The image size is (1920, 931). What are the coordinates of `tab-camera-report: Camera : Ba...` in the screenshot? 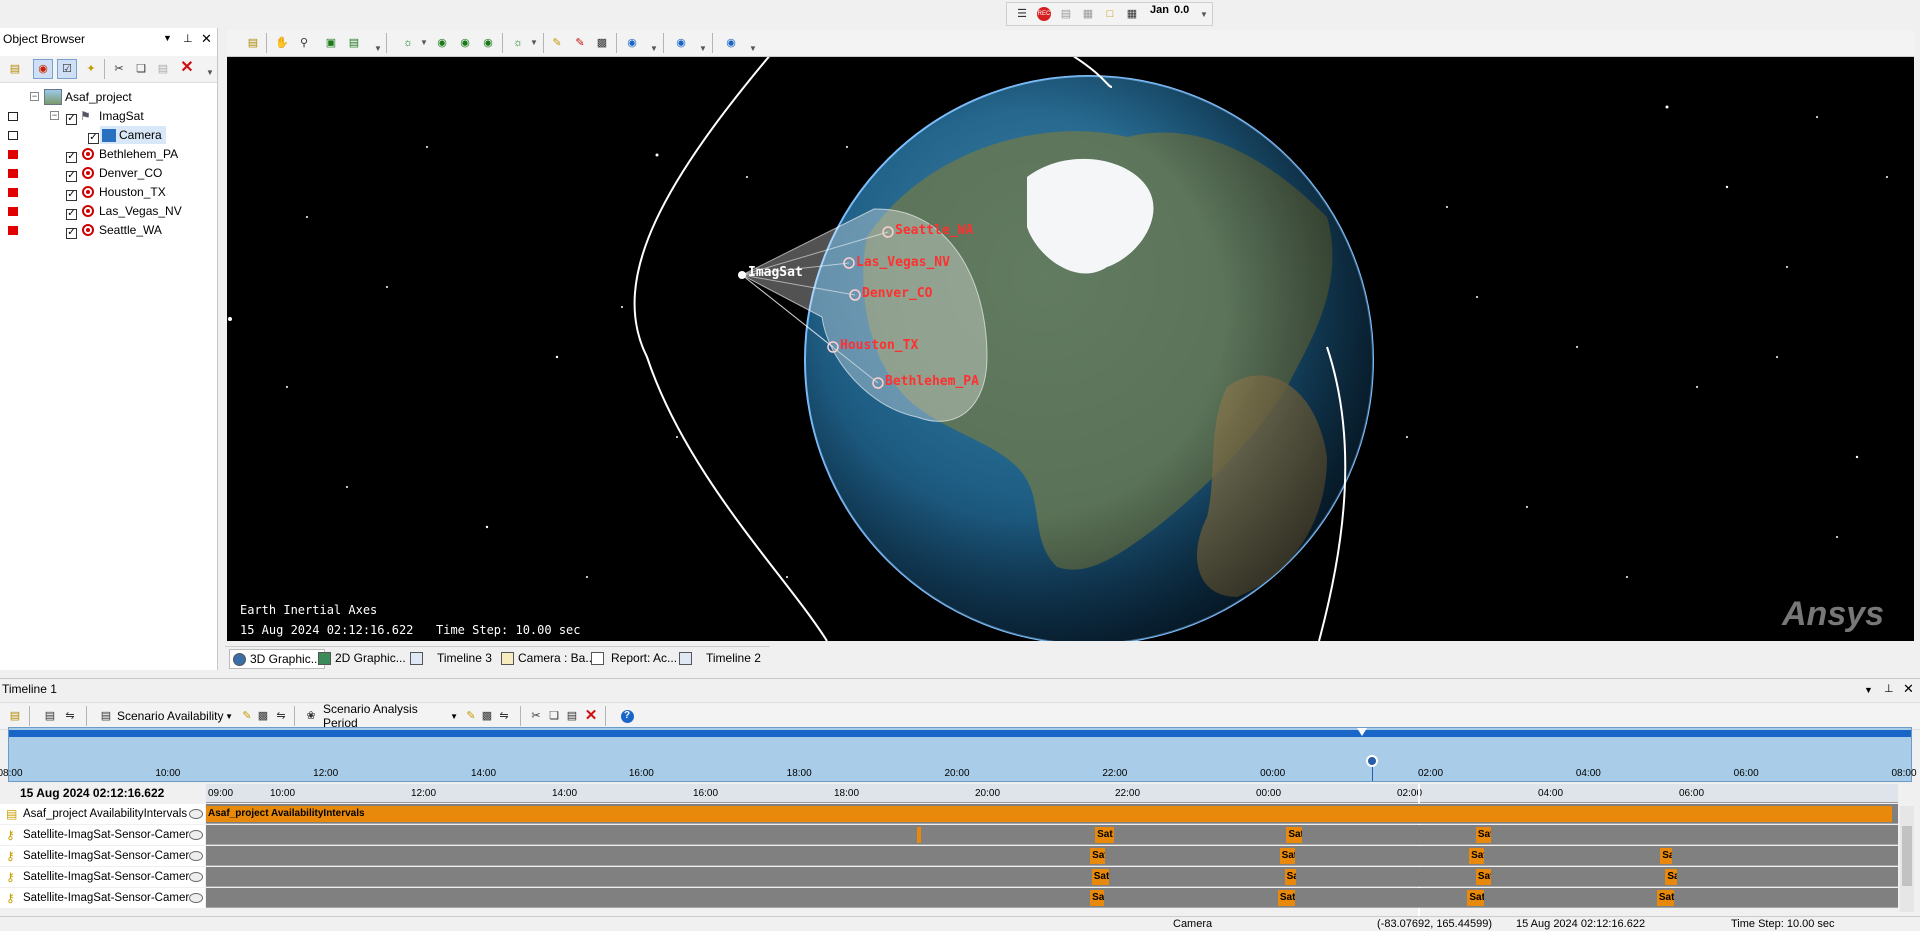 It's located at (548, 658).